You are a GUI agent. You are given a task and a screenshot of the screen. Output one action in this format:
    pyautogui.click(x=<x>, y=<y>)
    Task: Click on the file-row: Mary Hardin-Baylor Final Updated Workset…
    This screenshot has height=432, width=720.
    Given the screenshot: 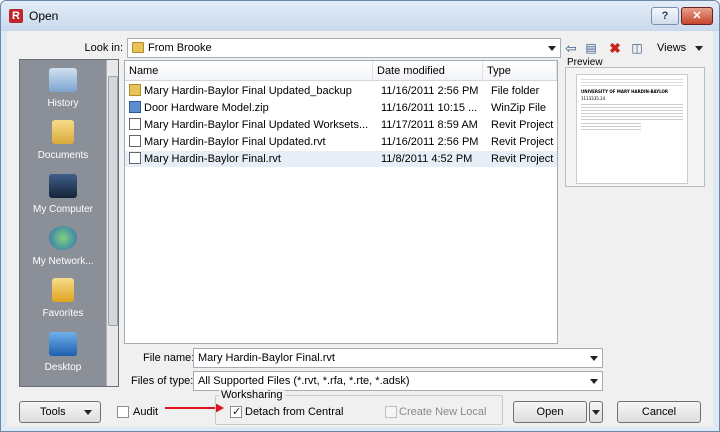 What is the action you would take?
    pyautogui.click(x=341, y=125)
    